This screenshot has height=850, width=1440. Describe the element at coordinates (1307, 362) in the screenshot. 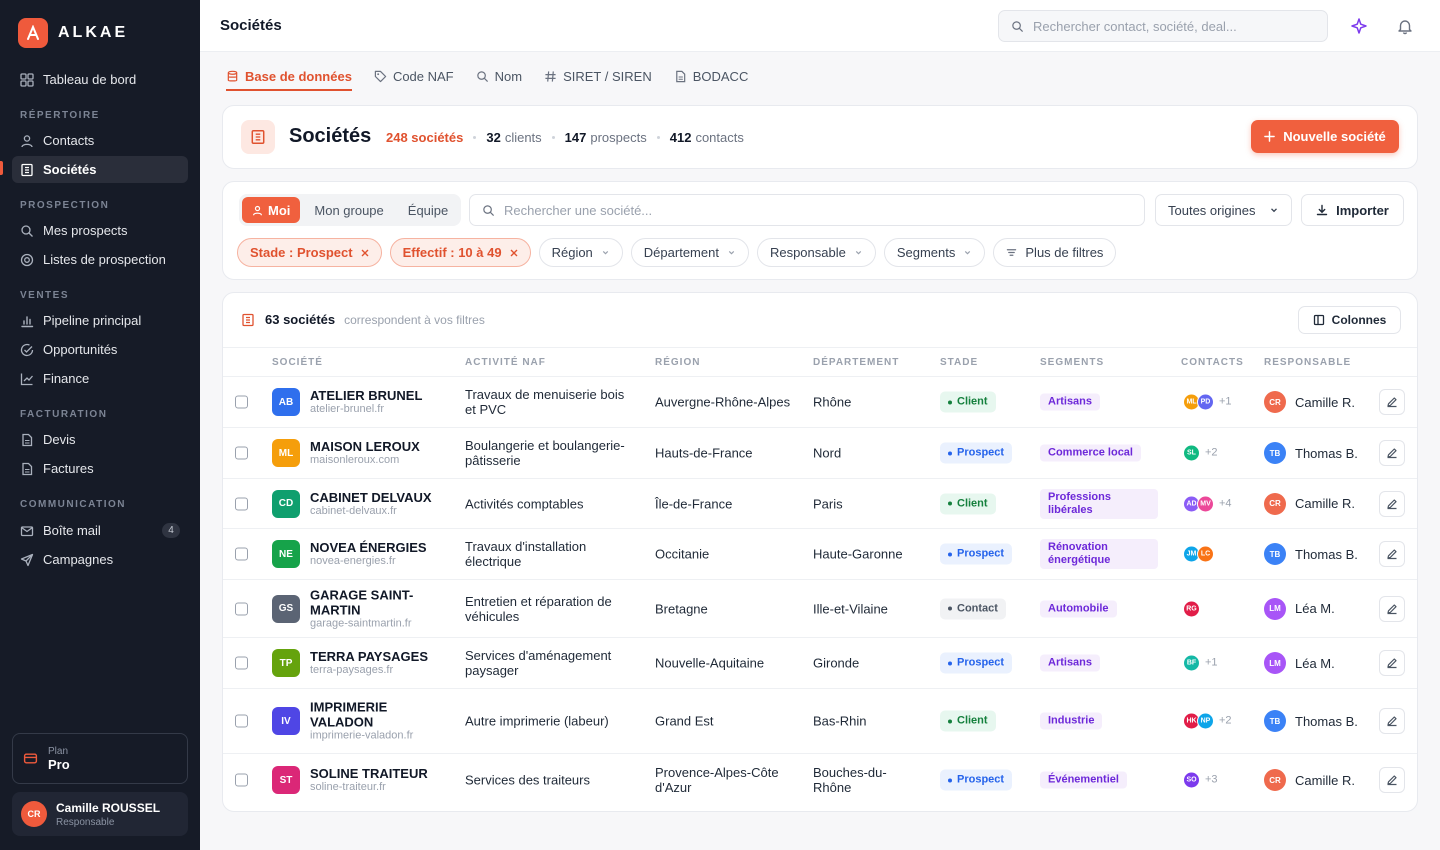

I see `column-header: RESPONSABLE` at that location.